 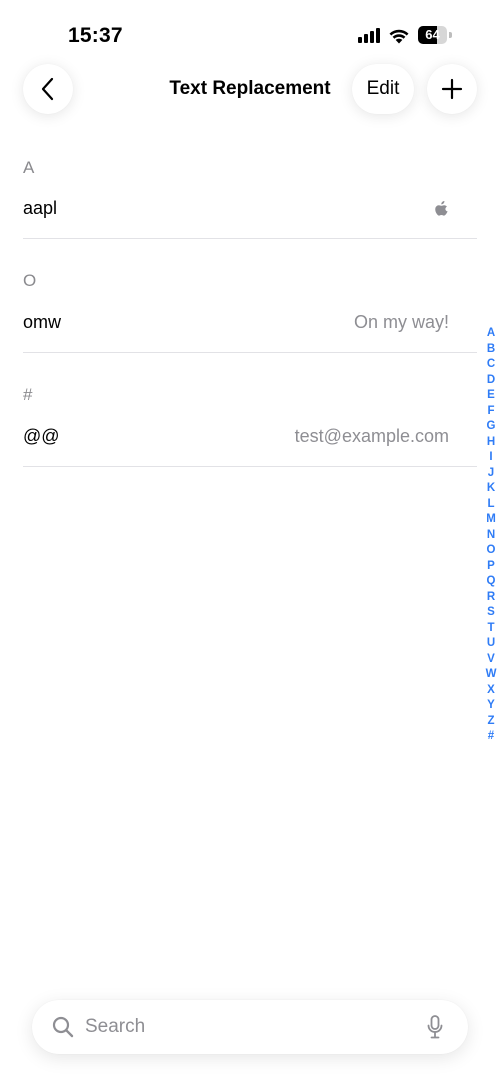 I want to click on index-letter: L, so click(x=491, y=505).